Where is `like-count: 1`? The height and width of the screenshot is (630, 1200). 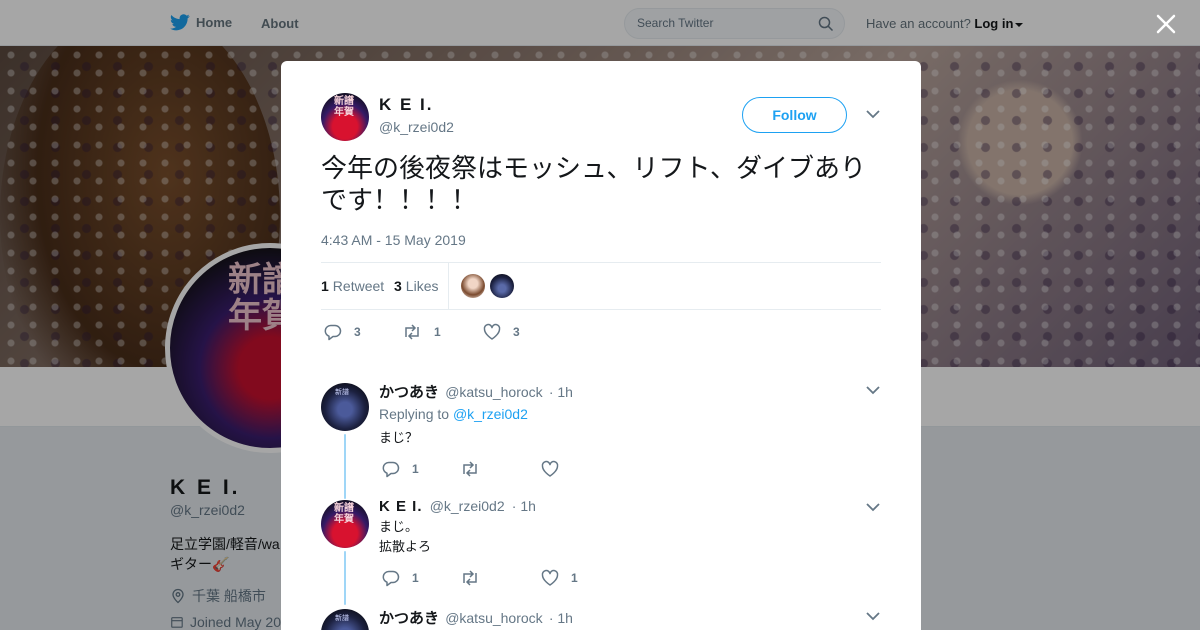 like-count: 1 is located at coordinates (574, 578).